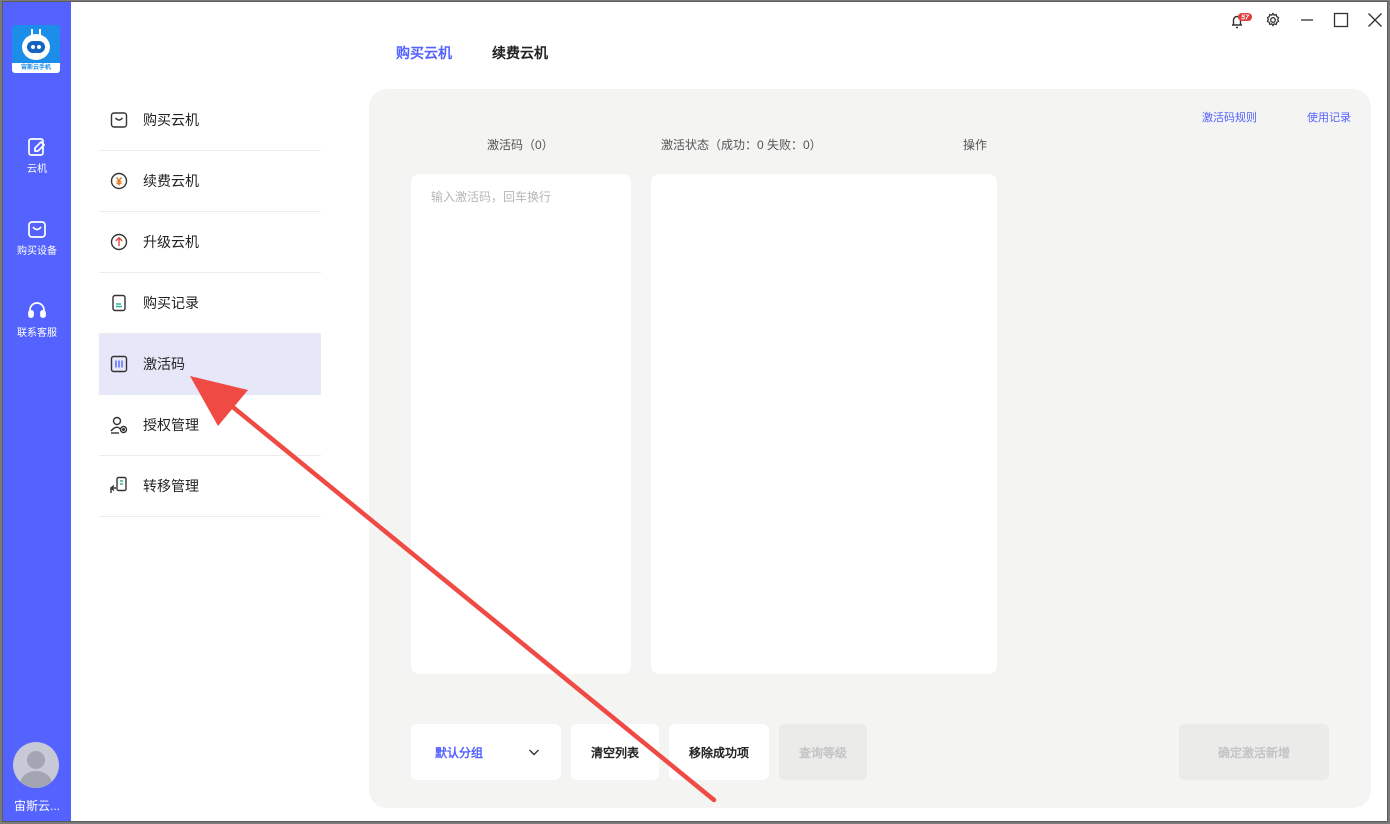 This screenshot has width=1390, height=824. Describe the element at coordinates (1245, 18) in the screenshot. I see `notification-count: 57` at that location.